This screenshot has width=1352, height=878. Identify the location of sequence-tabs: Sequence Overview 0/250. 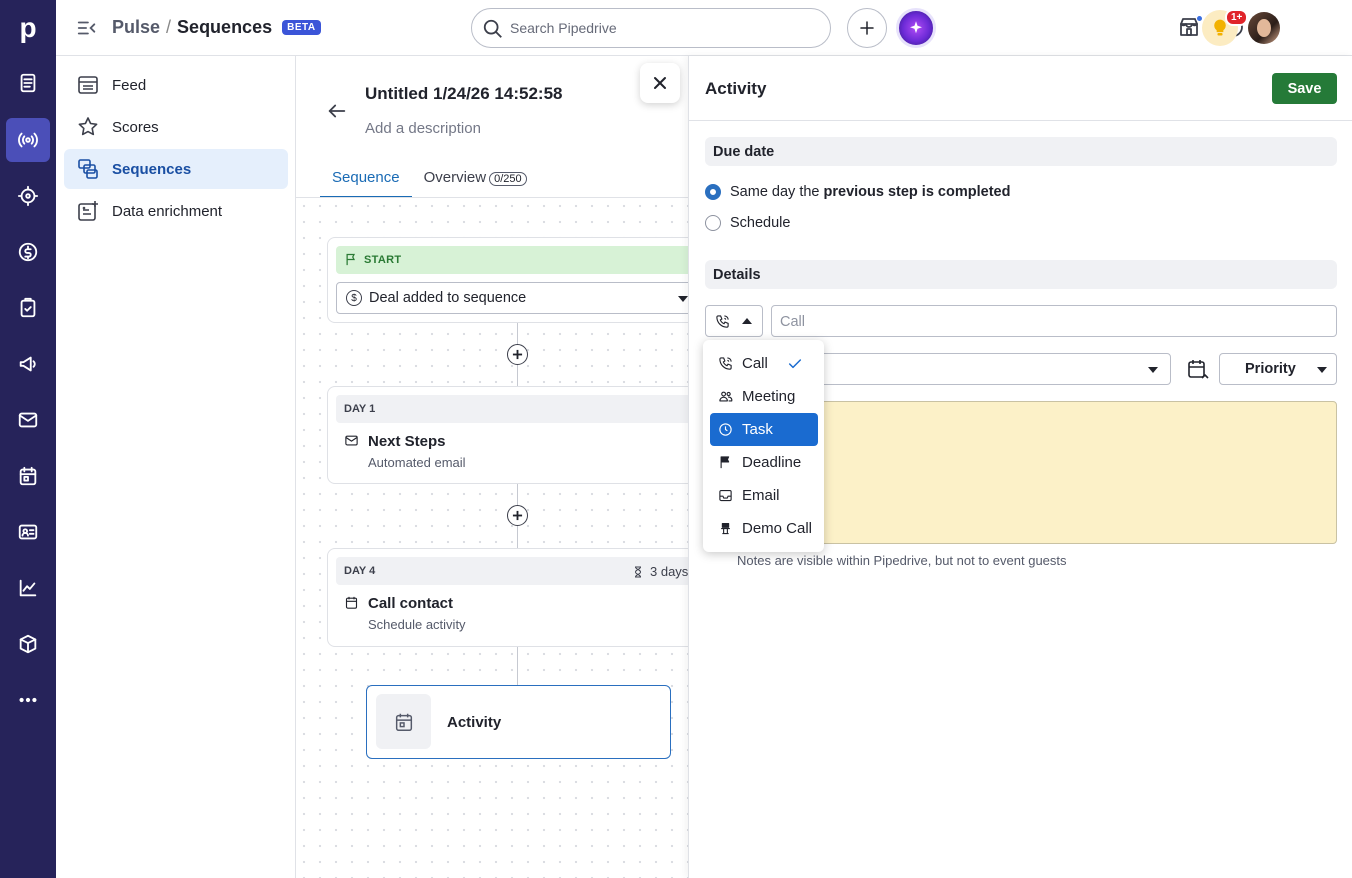
(429, 176).